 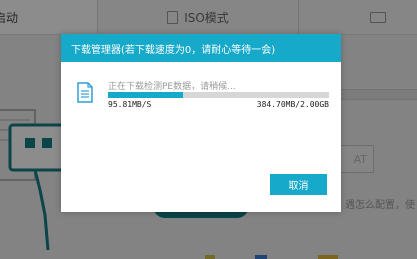 What do you see at coordinates (130, 104) in the screenshot?
I see `download-speed: 95.81MB/S` at bounding box center [130, 104].